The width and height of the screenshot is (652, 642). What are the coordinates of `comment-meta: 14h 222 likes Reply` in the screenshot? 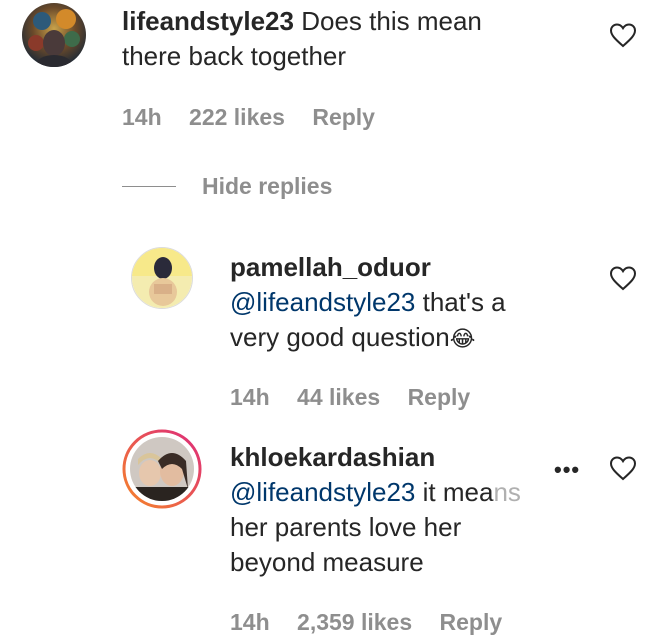 It's located at (259, 117).